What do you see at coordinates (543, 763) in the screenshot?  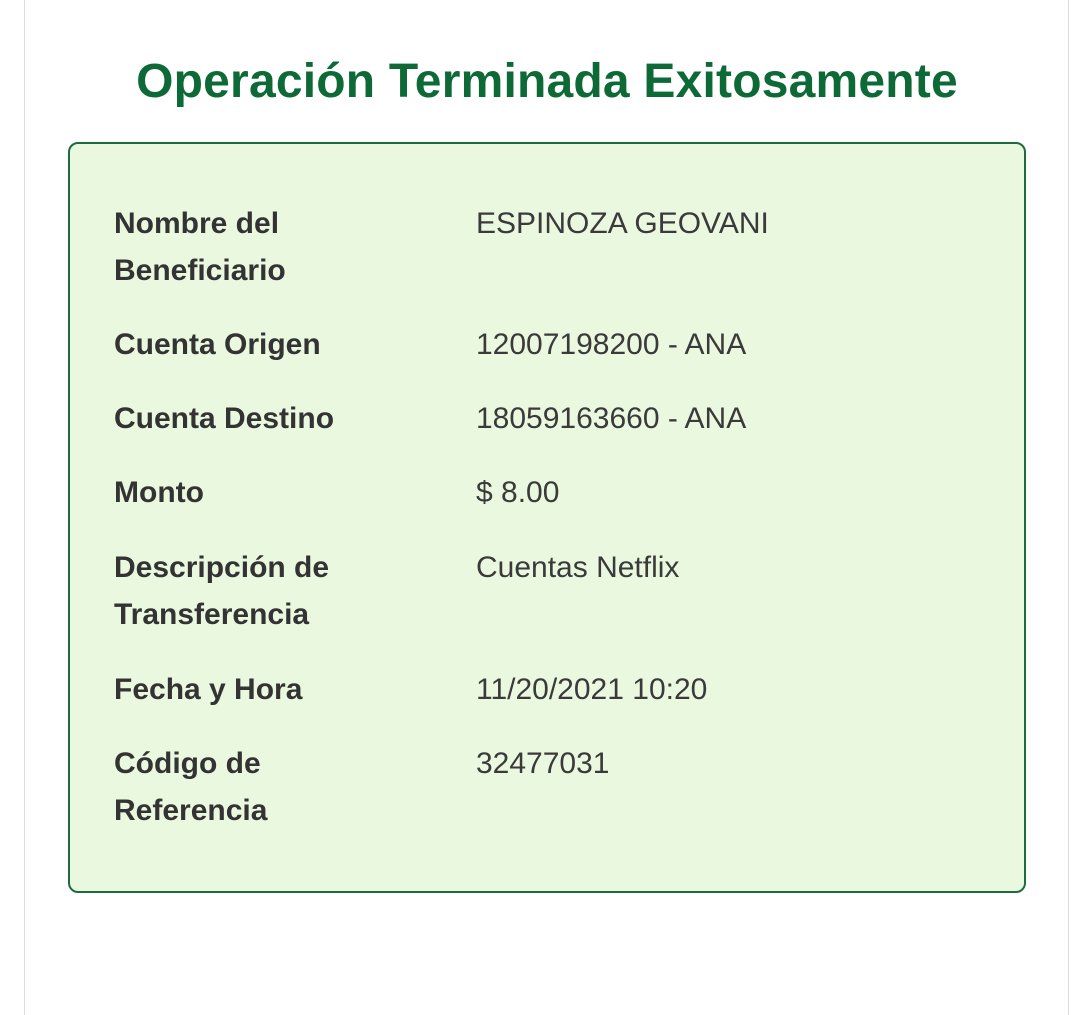 I see `detail-value: 32477031` at bounding box center [543, 763].